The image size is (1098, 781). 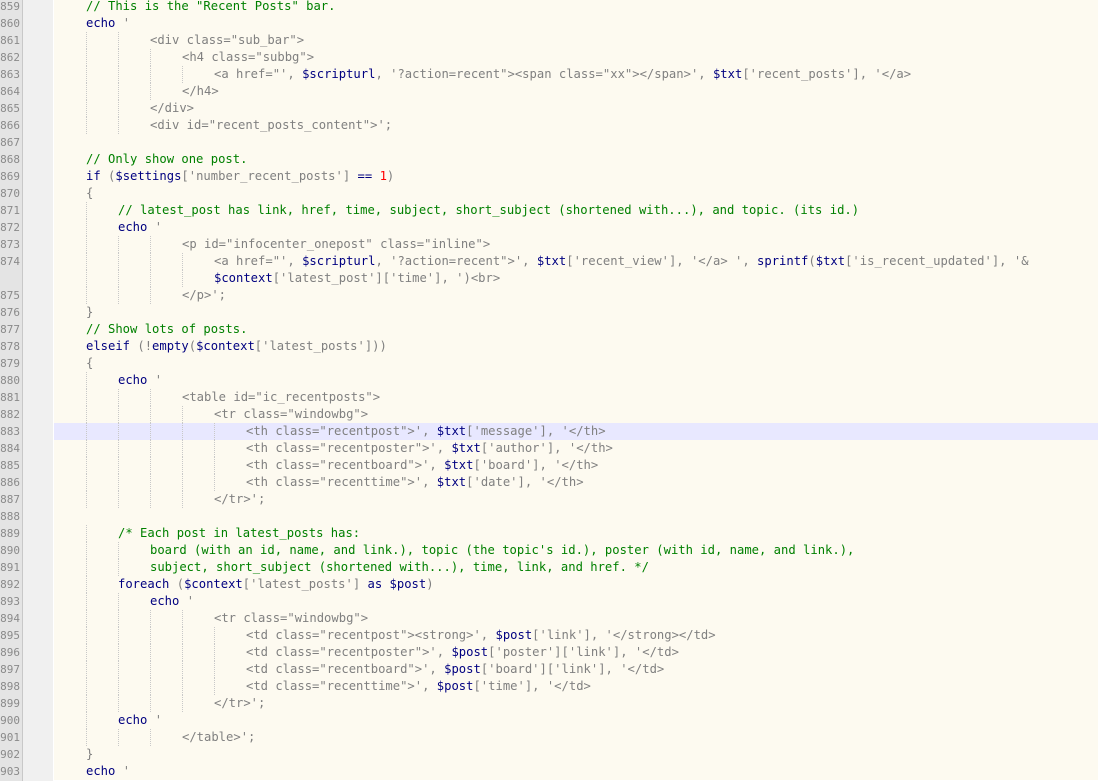 What do you see at coordinates (576, 295) in the screenshot?
I see `code-text: </p>';` at bounding box center [576, 295].